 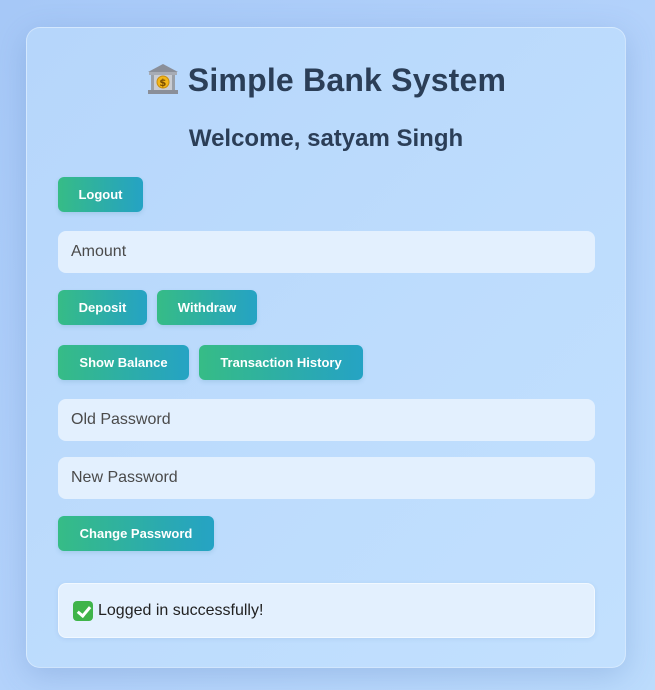 I want to click on deposit-button: Deposit, so click(x=102, y=307).